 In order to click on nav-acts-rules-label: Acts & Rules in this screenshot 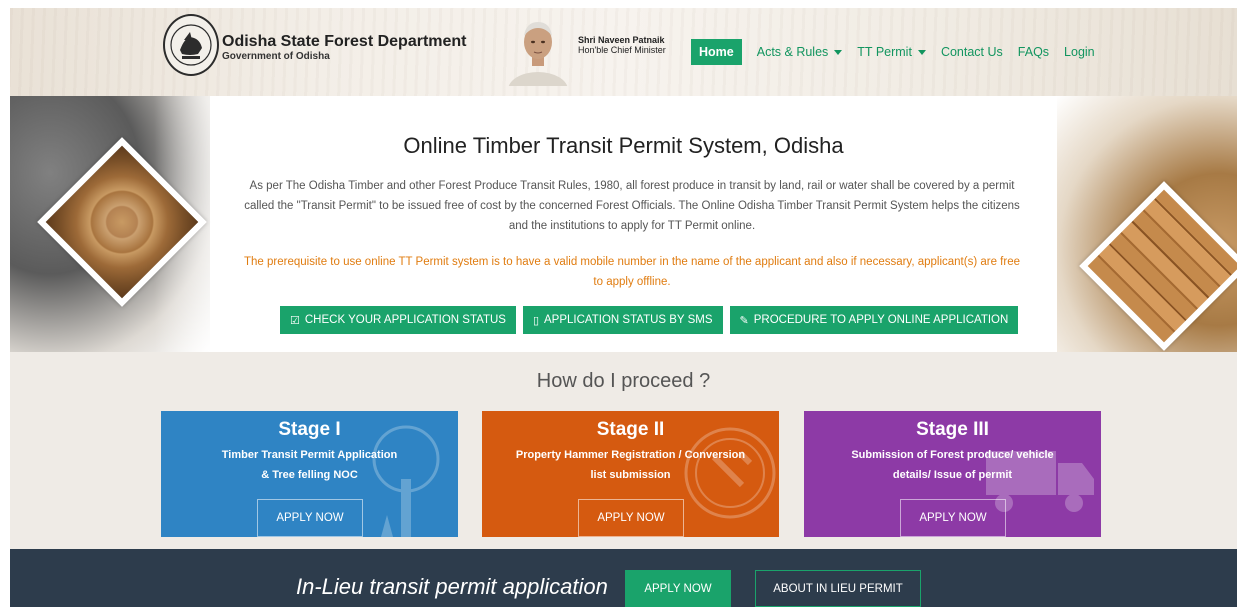, I will do `click(792, 52)`.